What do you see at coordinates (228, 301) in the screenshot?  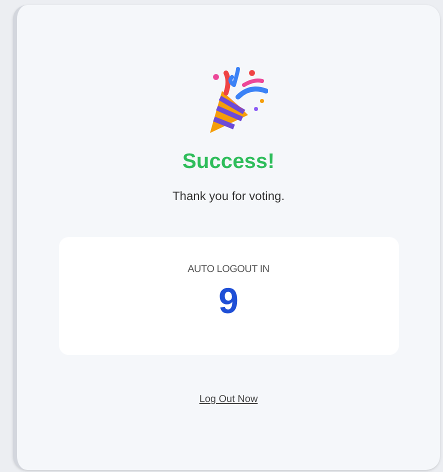 I see `countdown-number: 9` at bounding box center [228, 301].